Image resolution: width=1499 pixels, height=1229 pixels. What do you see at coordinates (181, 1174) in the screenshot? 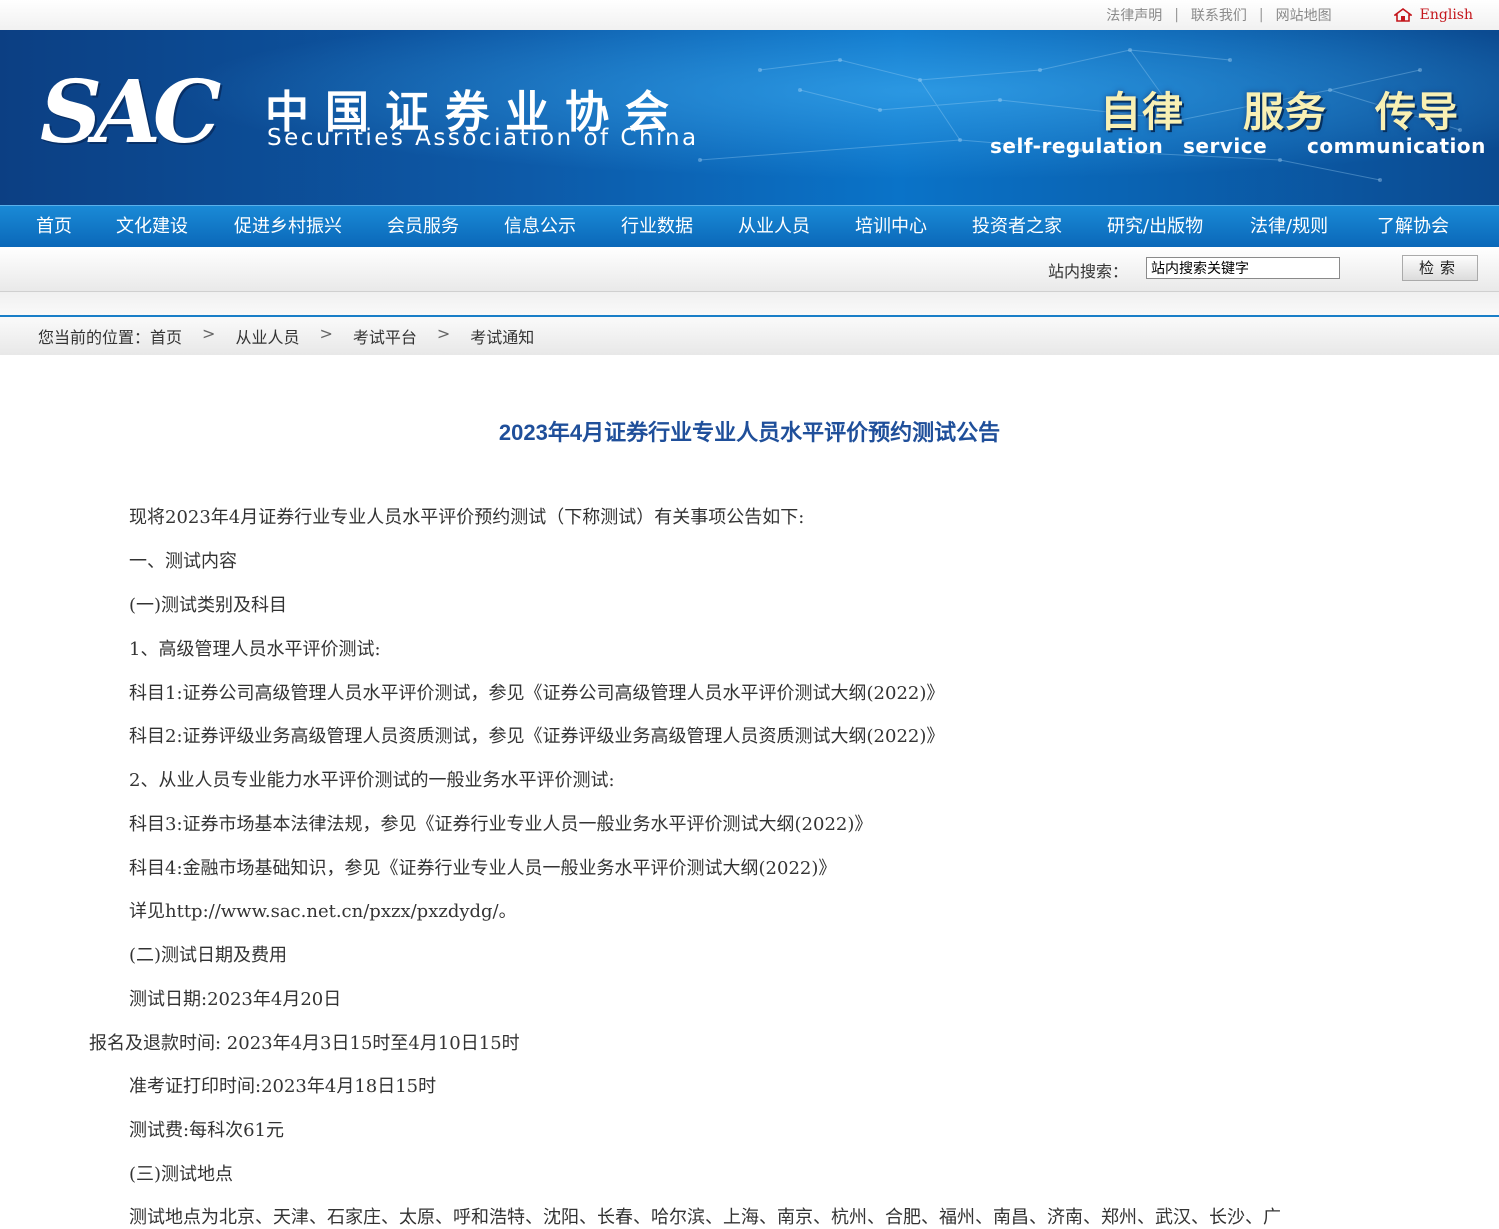
I see `article-paragraph: (三)测试地点` at bounding box center [181, 1174].